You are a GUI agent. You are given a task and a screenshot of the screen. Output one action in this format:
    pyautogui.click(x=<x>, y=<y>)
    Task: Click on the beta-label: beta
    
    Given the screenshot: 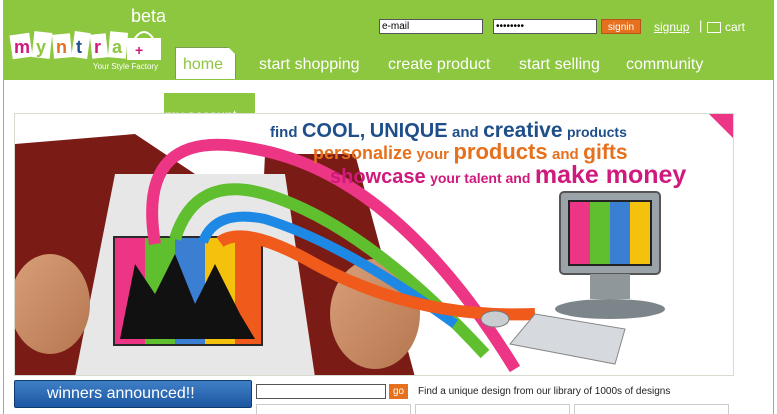 What is the action you would take?
    pyautogui.click(x=149, y=16)
    